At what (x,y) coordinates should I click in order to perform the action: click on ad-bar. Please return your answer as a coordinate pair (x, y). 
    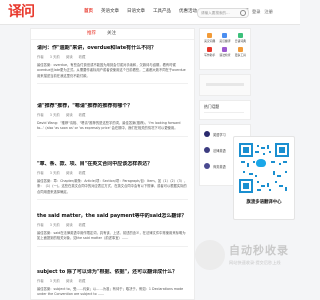
    Looking at the image, I should click on (225, 84).